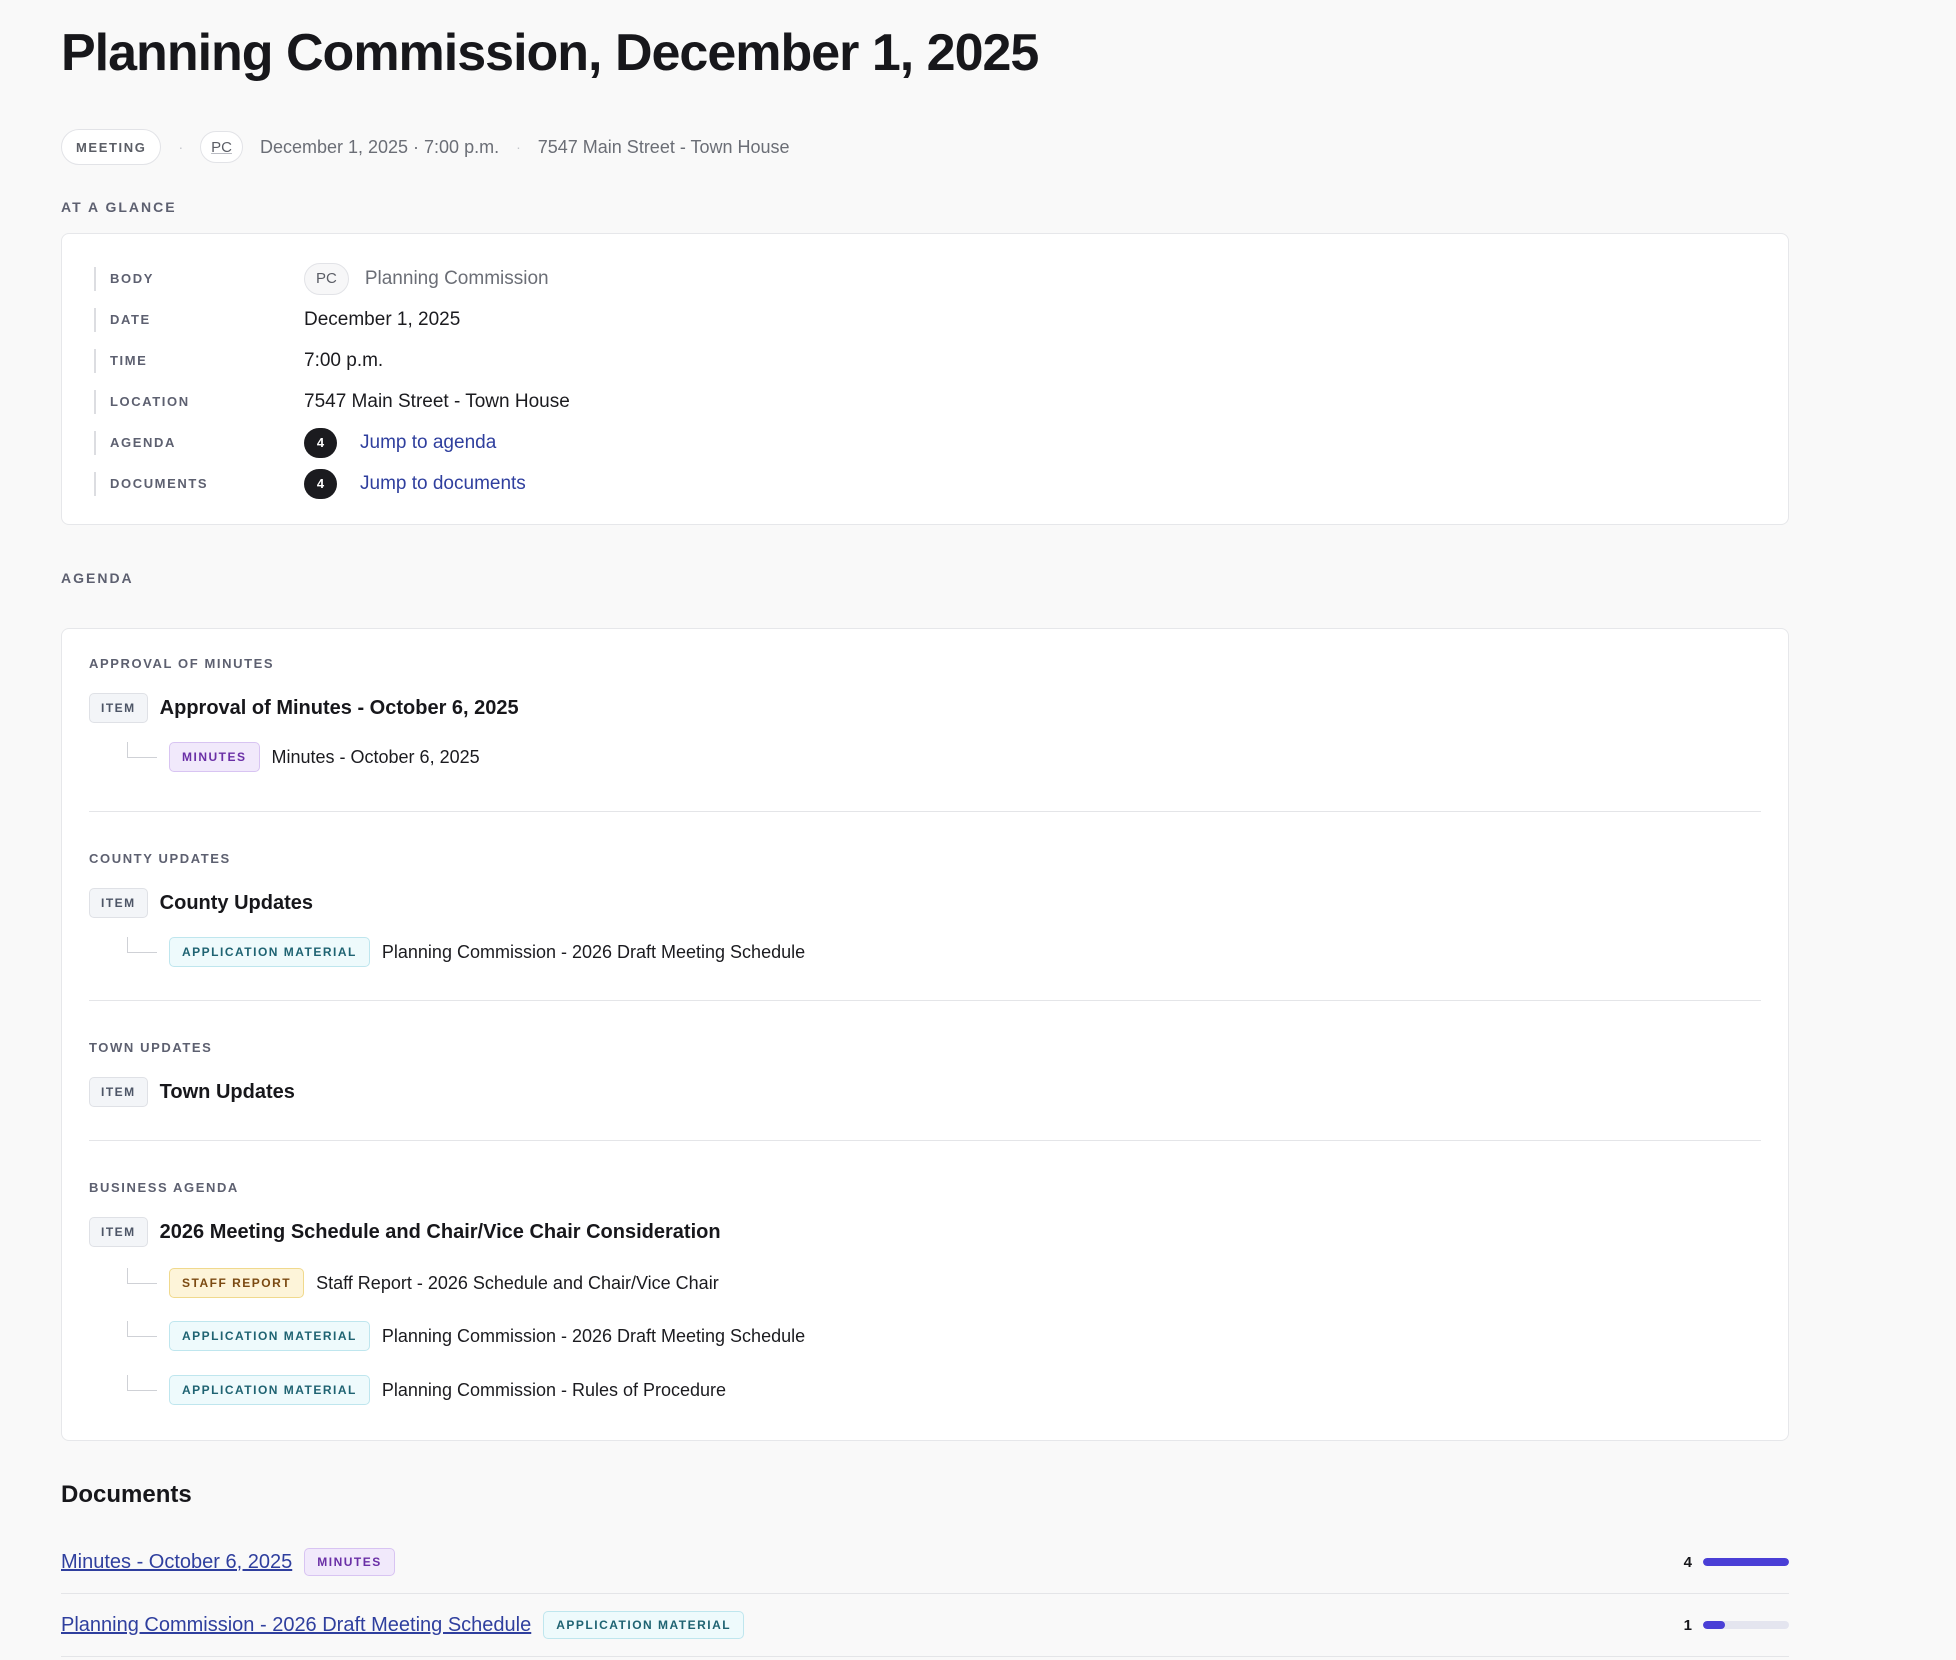 The width and height of the screenshot is (1956, 1660). Describe the element at coordinates (160, 858) in the screenshot. I see `agenda-group-title: COUNTY UPDATES` at that location.